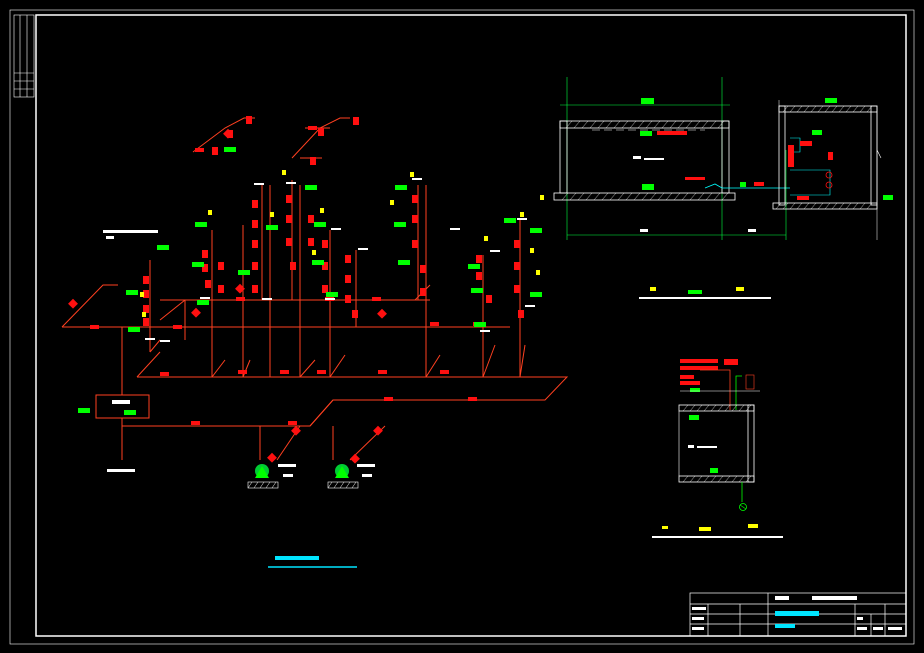  I want to click on riser-group, so click(337, 279).